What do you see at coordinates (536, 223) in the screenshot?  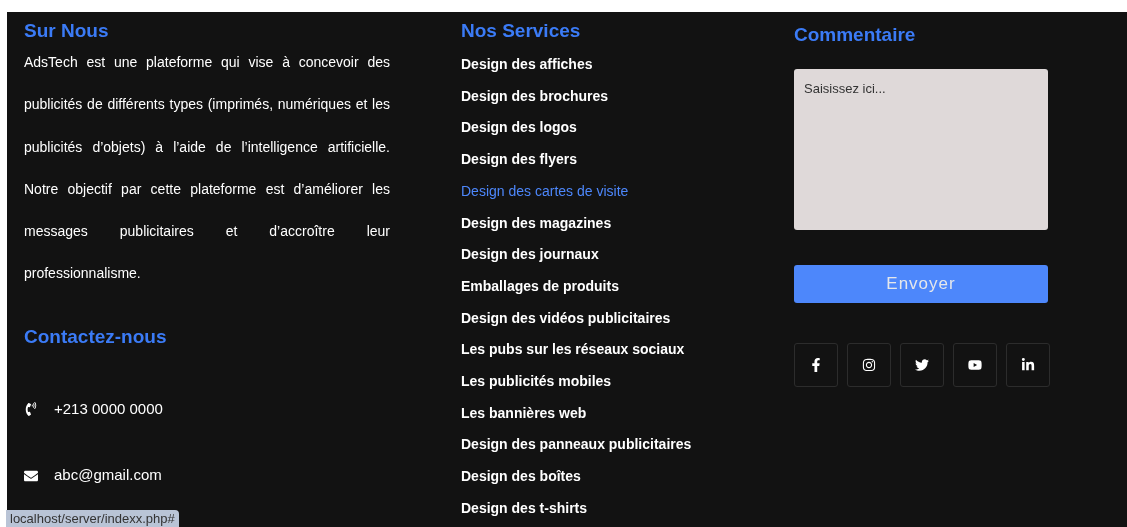 I see `service-link: Design des magazines` at bounding box center [536, 223].